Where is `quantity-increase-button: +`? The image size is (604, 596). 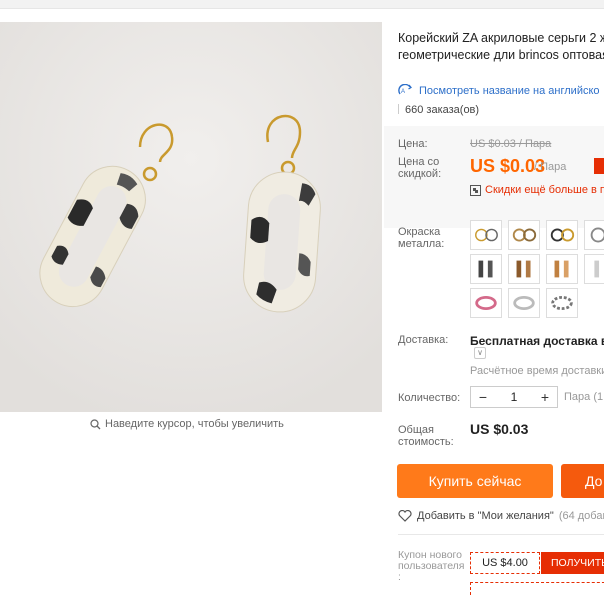 quantity-increase-button: + is located at coordinates (545, 397).